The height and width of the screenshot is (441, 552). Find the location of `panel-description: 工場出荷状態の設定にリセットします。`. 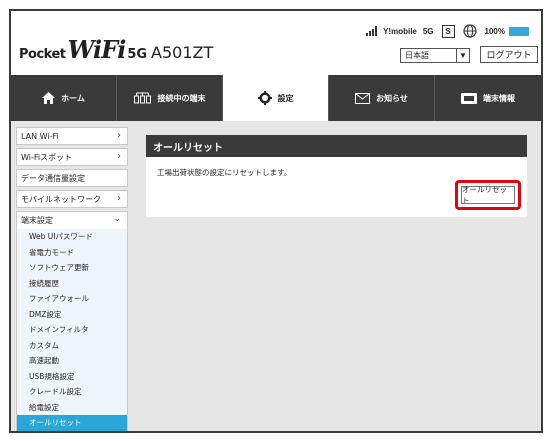

panel-description: 工場出荷状態の設定にリセットします。 is located at coordinates (224, 172).